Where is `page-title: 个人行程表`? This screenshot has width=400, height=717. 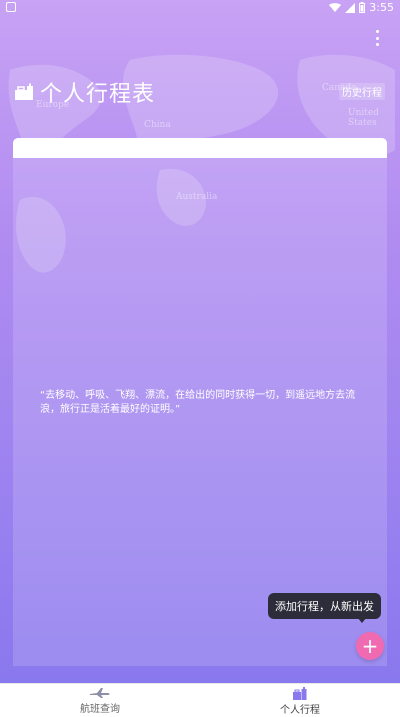
page-title: 个人行程表 is located at coordinates (98, 94).